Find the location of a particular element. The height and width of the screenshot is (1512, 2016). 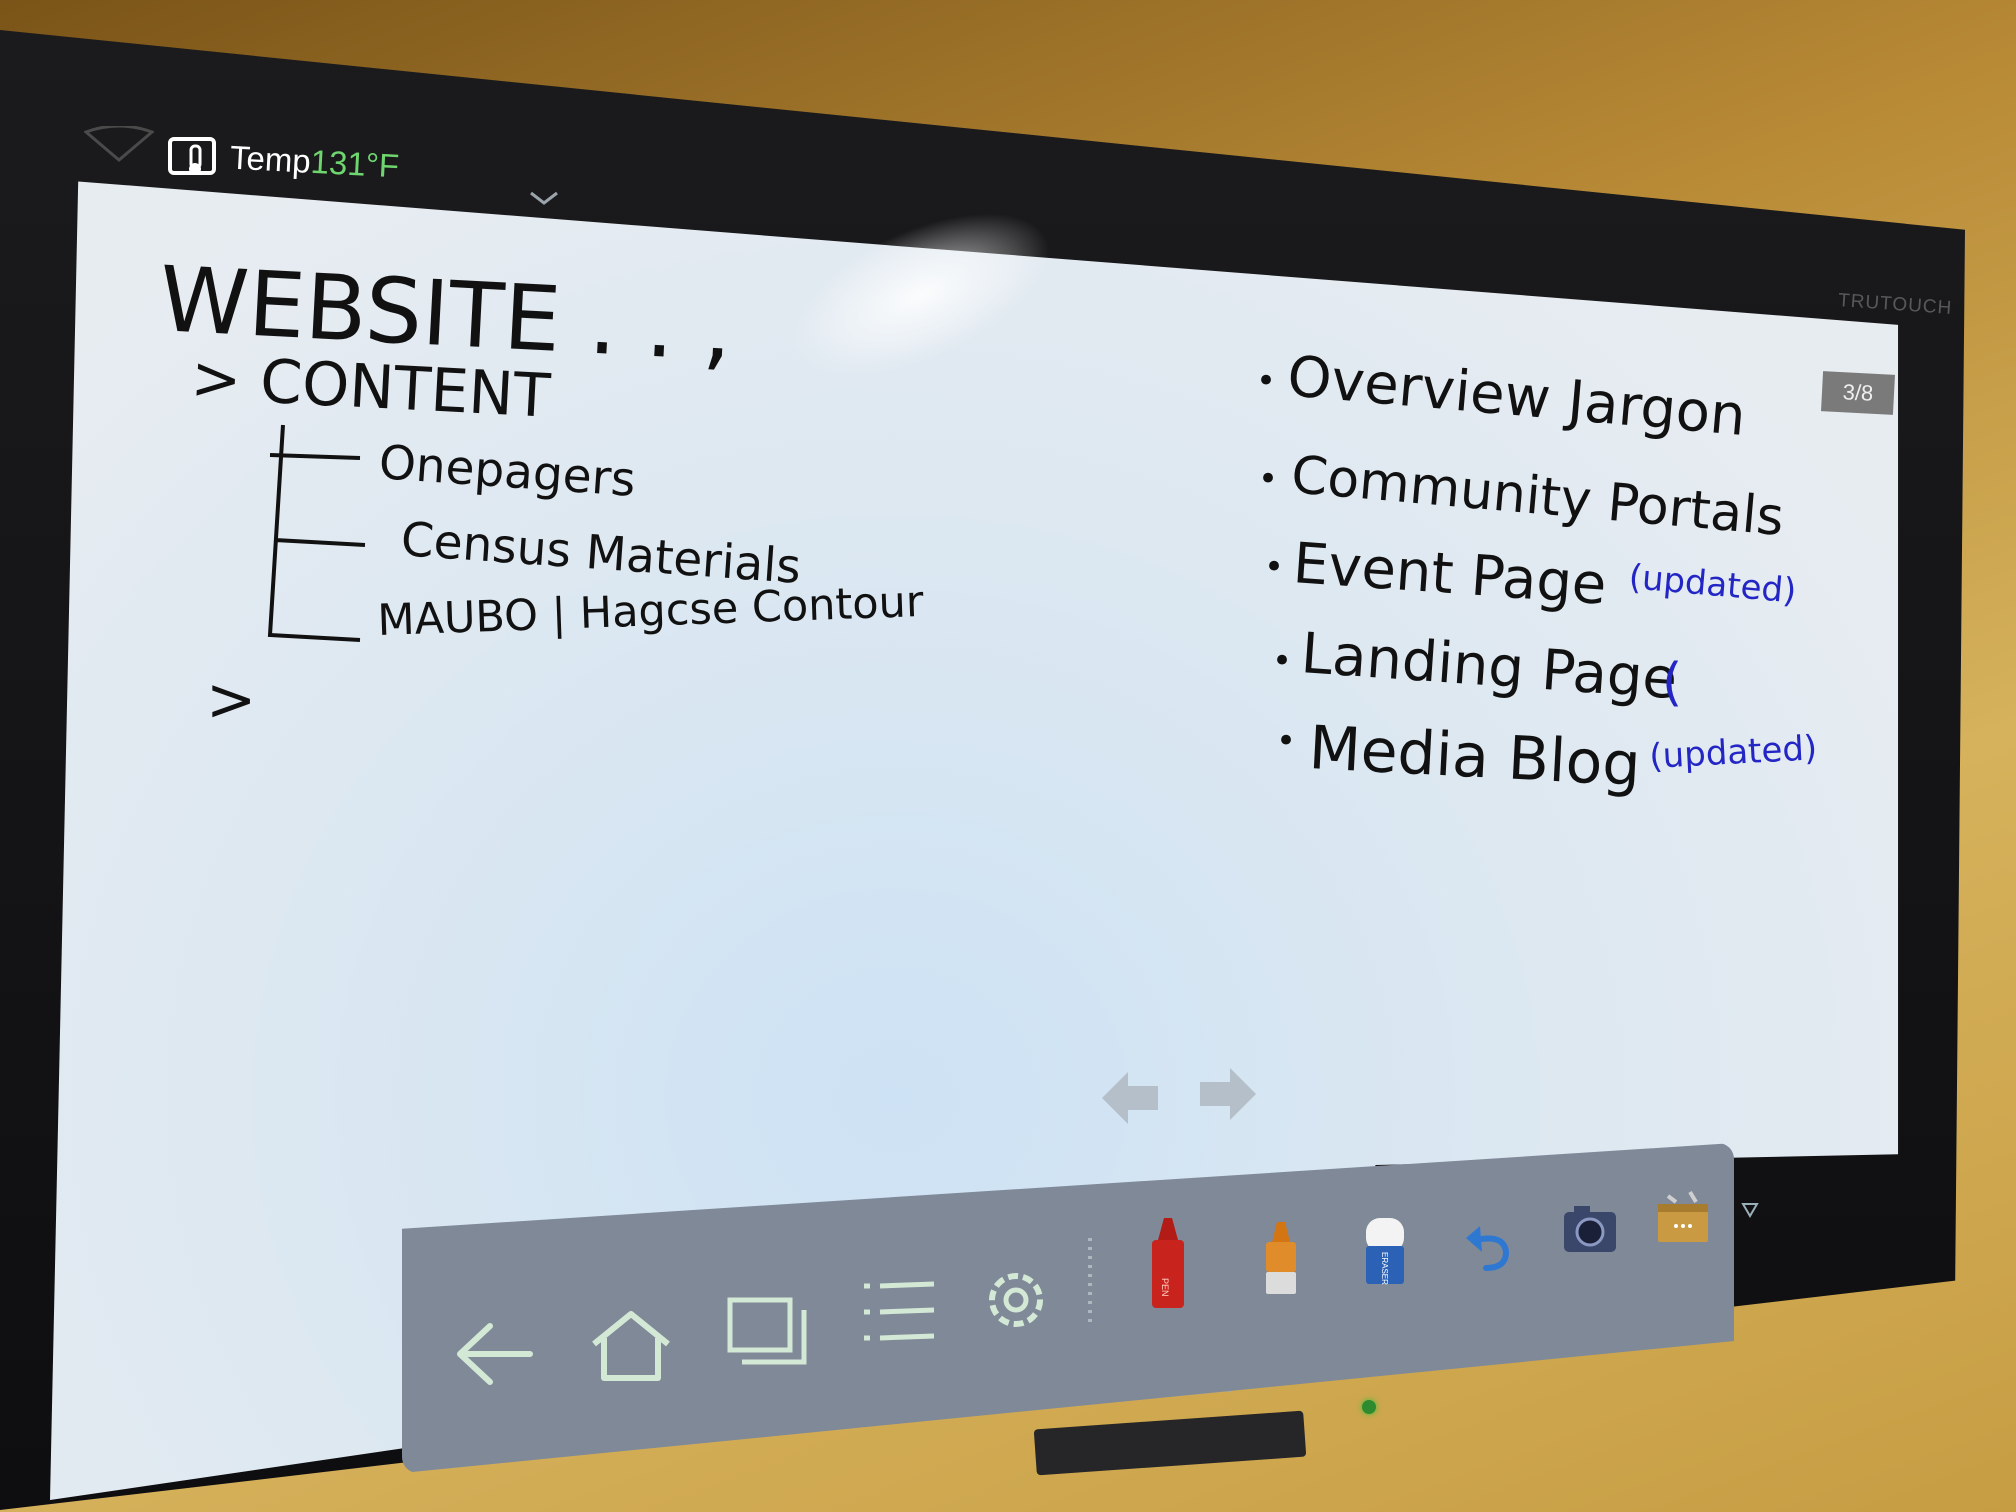

wifi-icon is located at coordinates (119, 144).